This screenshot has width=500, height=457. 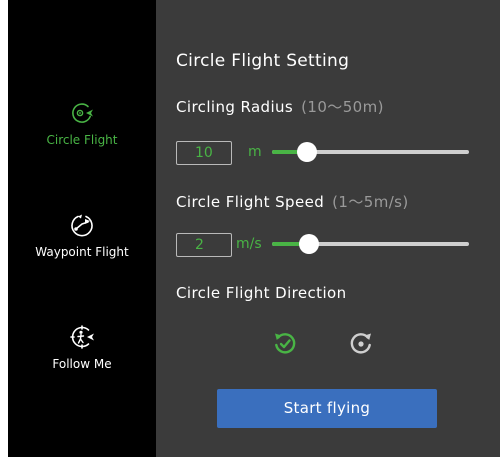 I want to click on direction-label: Circle Flight Direction, so click(x=261, y=293).